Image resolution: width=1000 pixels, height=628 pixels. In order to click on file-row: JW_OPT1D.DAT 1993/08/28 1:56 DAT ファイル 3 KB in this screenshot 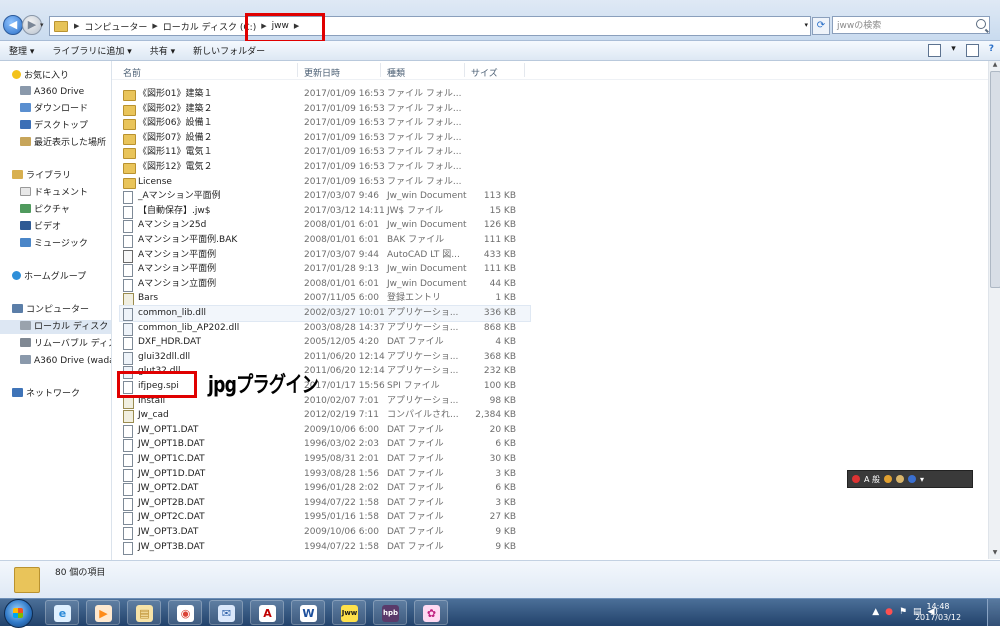, I will do `click(325, 474)`.